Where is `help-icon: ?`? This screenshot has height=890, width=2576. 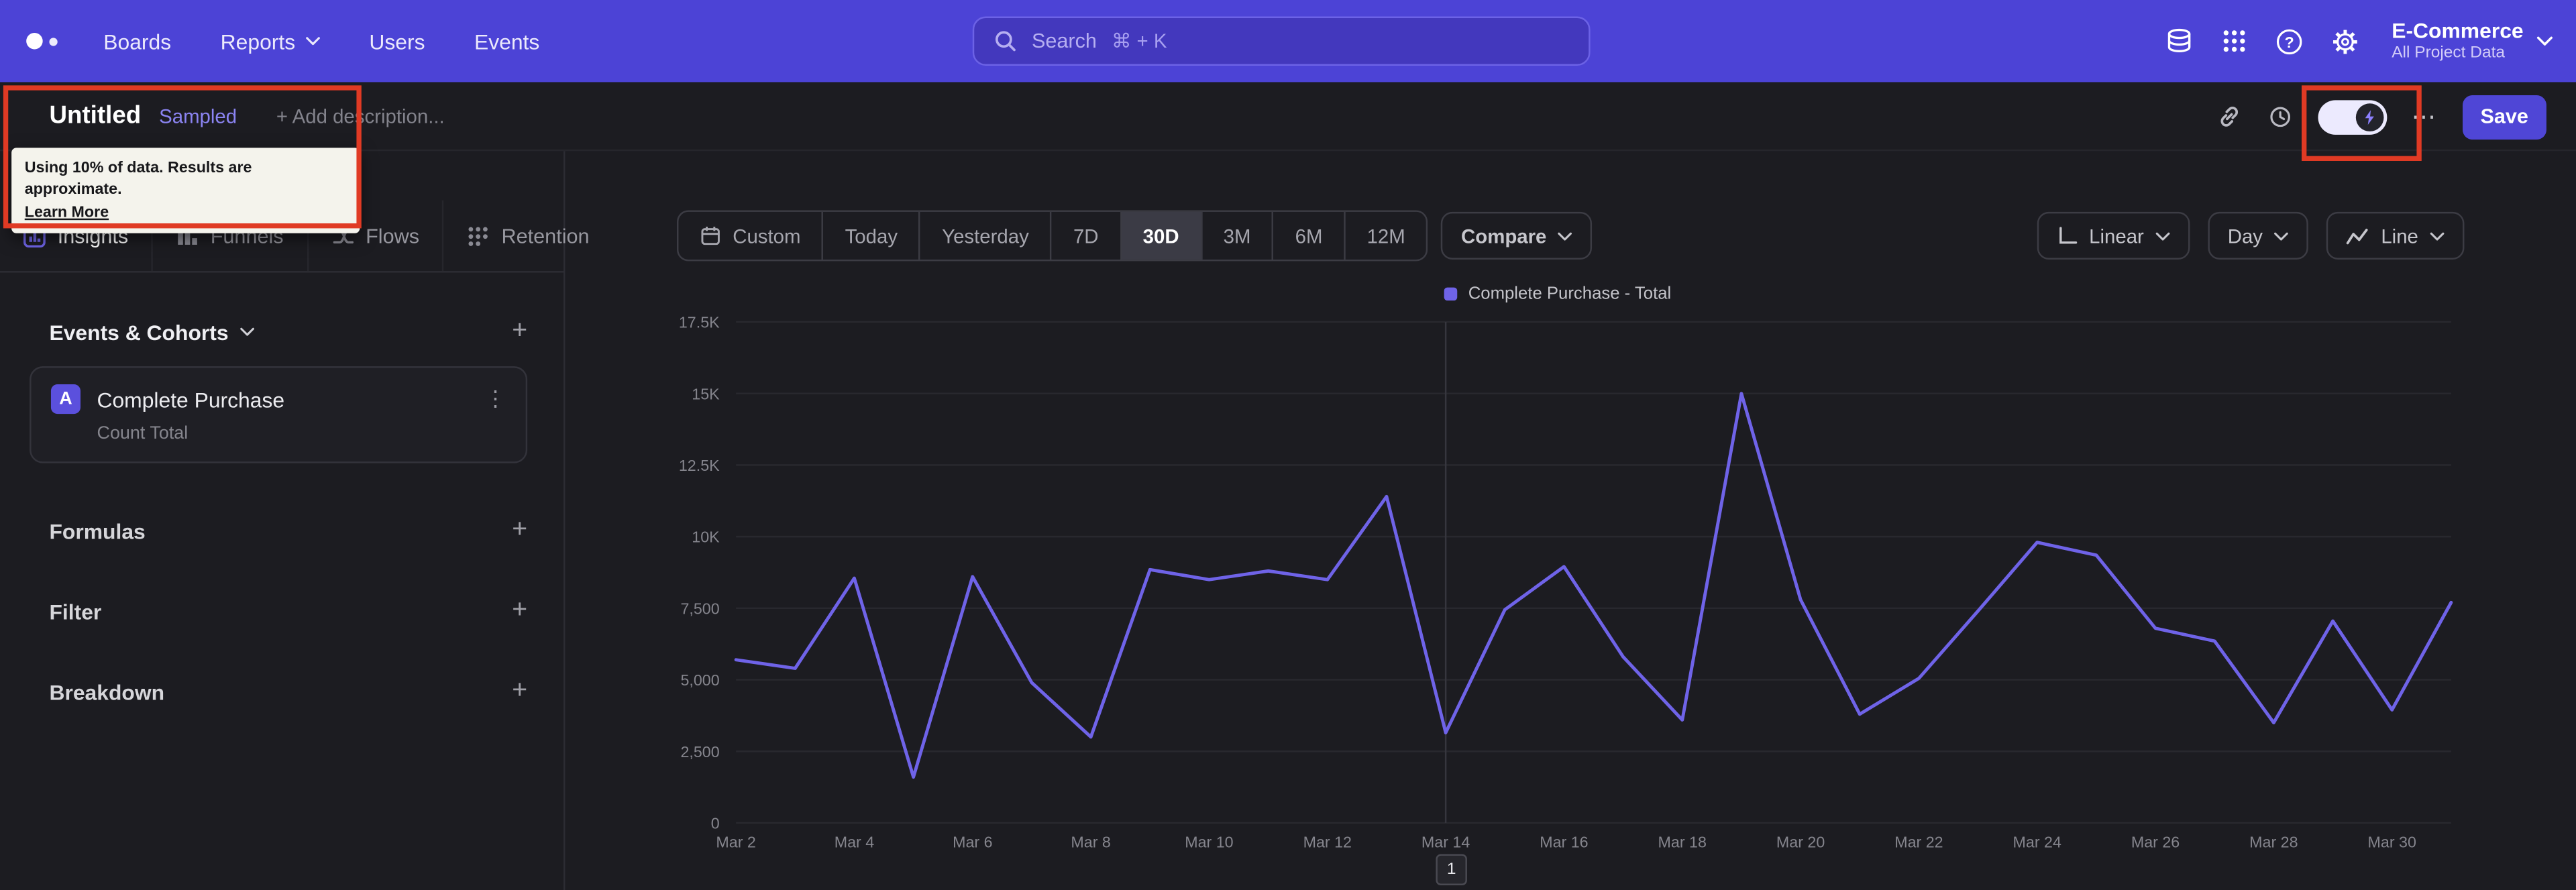
help-icon: ? is located at coordinates (2289, 41).